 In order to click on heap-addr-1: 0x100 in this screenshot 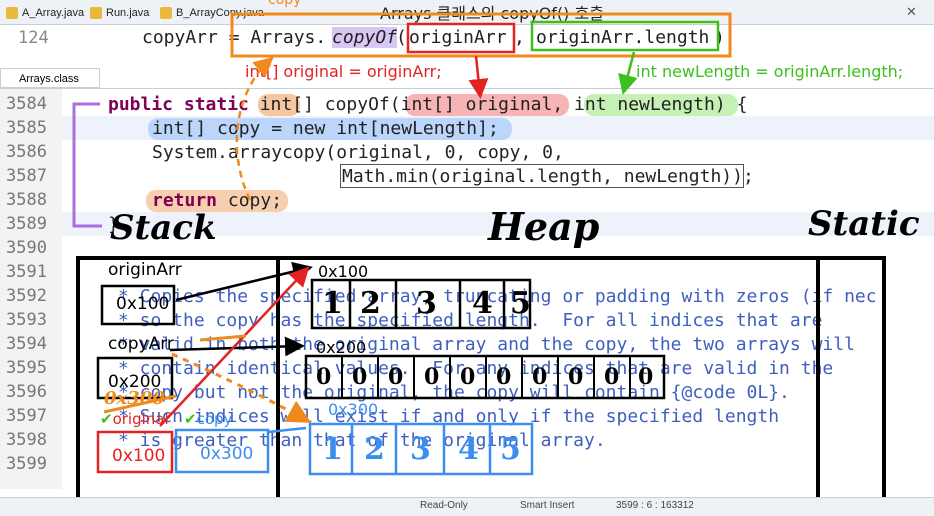, I will do `click(343, 271)`.